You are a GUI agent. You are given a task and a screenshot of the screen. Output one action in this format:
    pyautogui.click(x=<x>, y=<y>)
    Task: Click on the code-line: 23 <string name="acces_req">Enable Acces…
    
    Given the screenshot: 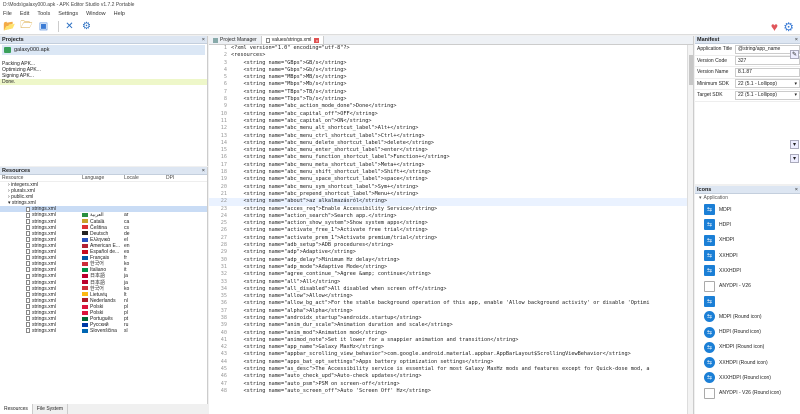 What is the action you would take?
    pyautogui.click(x=448, y=209)
    